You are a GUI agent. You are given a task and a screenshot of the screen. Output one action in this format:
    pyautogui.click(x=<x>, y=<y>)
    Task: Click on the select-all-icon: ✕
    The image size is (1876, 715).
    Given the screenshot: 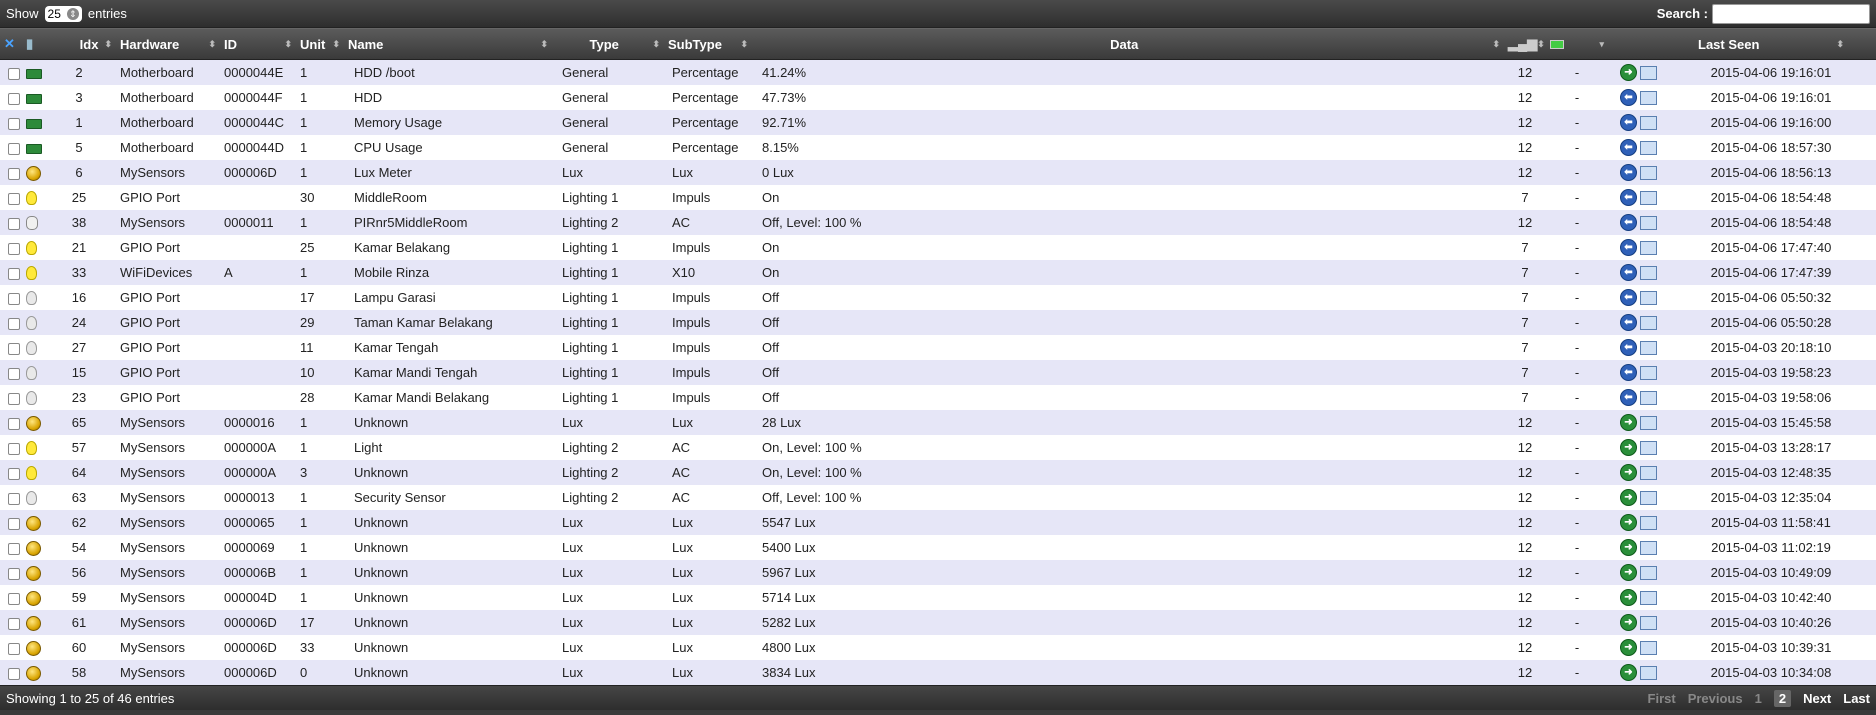 What is the action you would take?
    pyautogui.click(x=11, y=44)
    